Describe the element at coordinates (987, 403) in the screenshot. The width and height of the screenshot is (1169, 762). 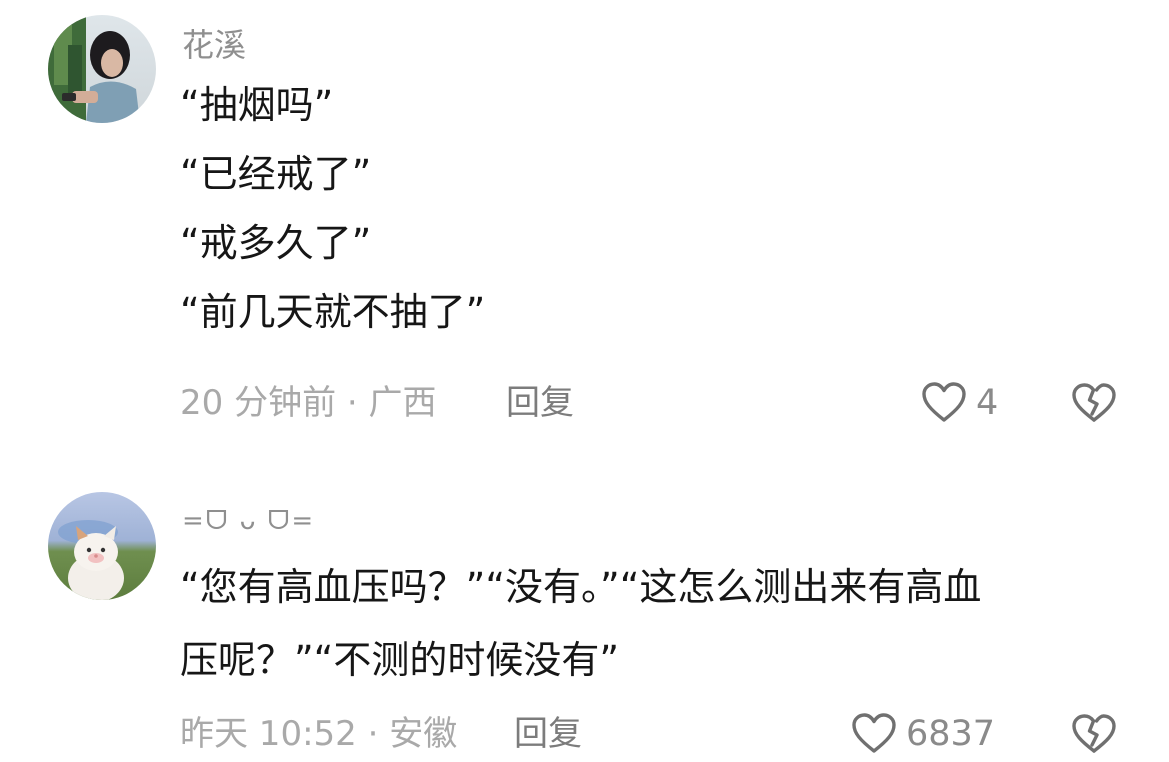
I see `like-count: 4` at that location.